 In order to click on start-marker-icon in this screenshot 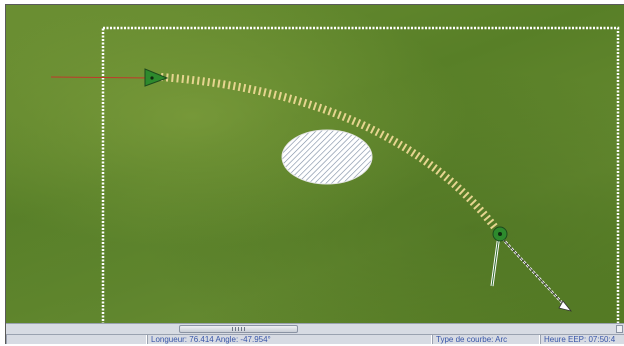, I will do `click(156, 77)`.